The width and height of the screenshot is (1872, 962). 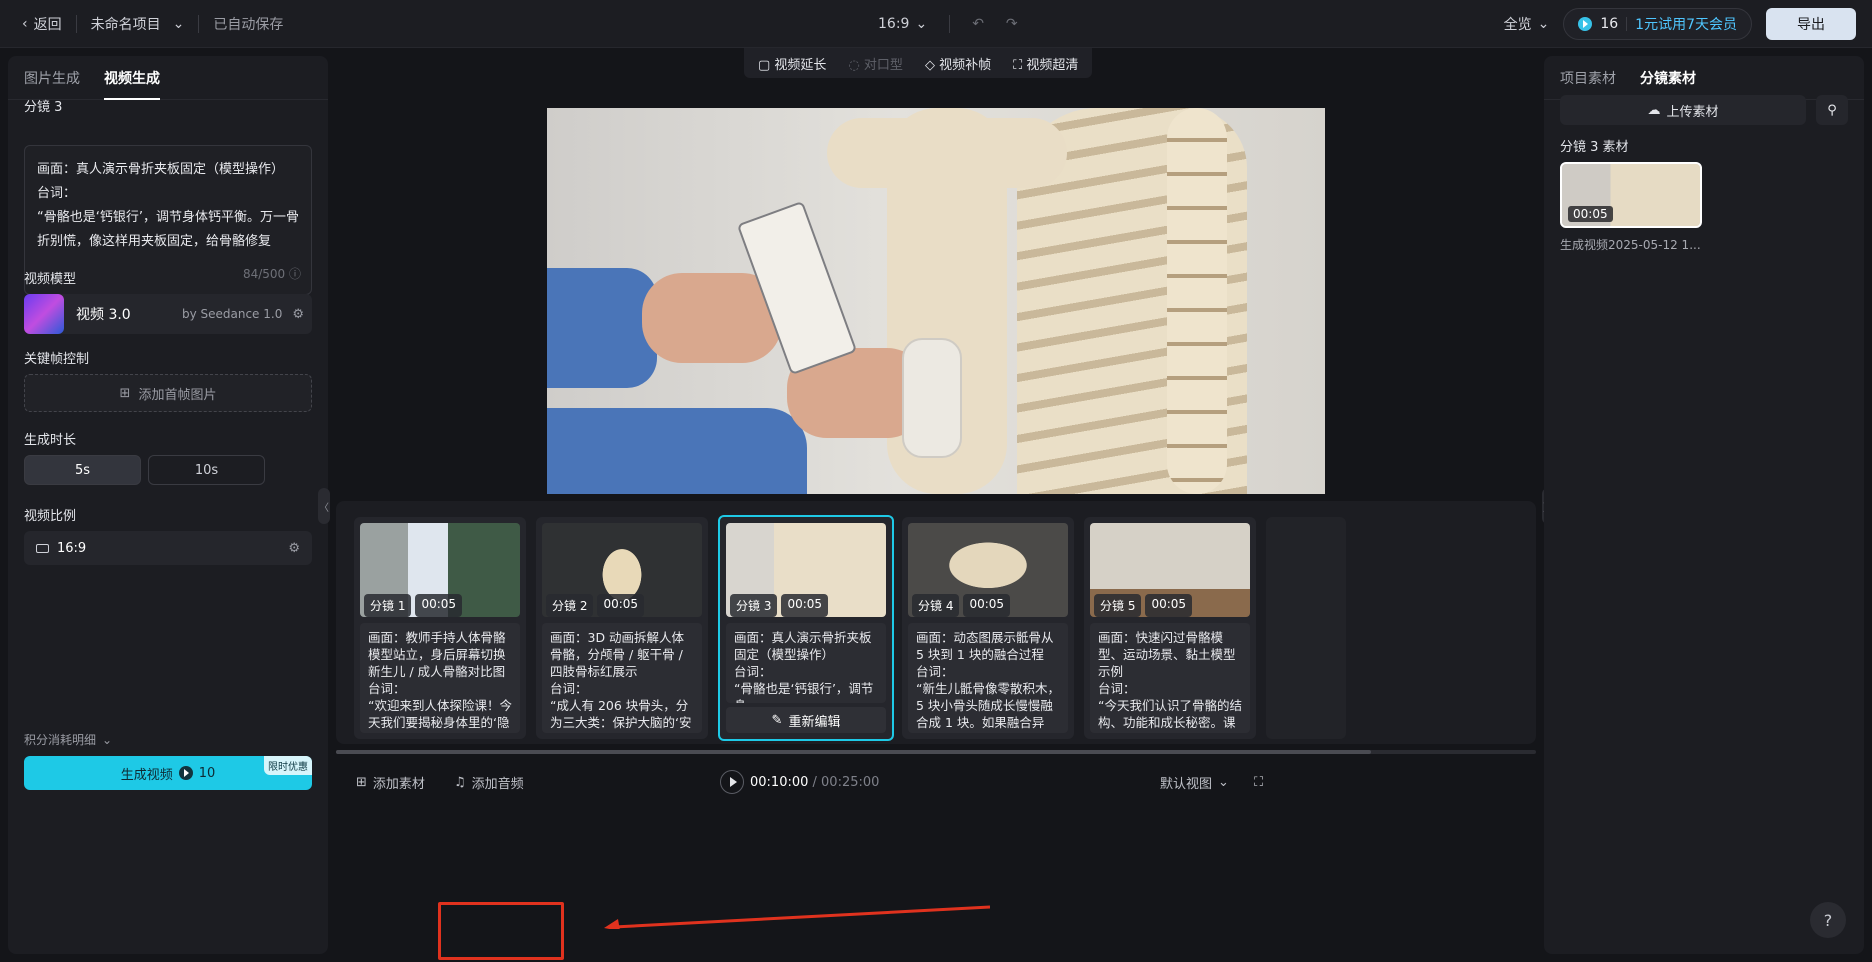 What do you see at coordinates (856, 65) in the screenshot?
I see `lips-icon: ◌` at bounding box center [856, 65].